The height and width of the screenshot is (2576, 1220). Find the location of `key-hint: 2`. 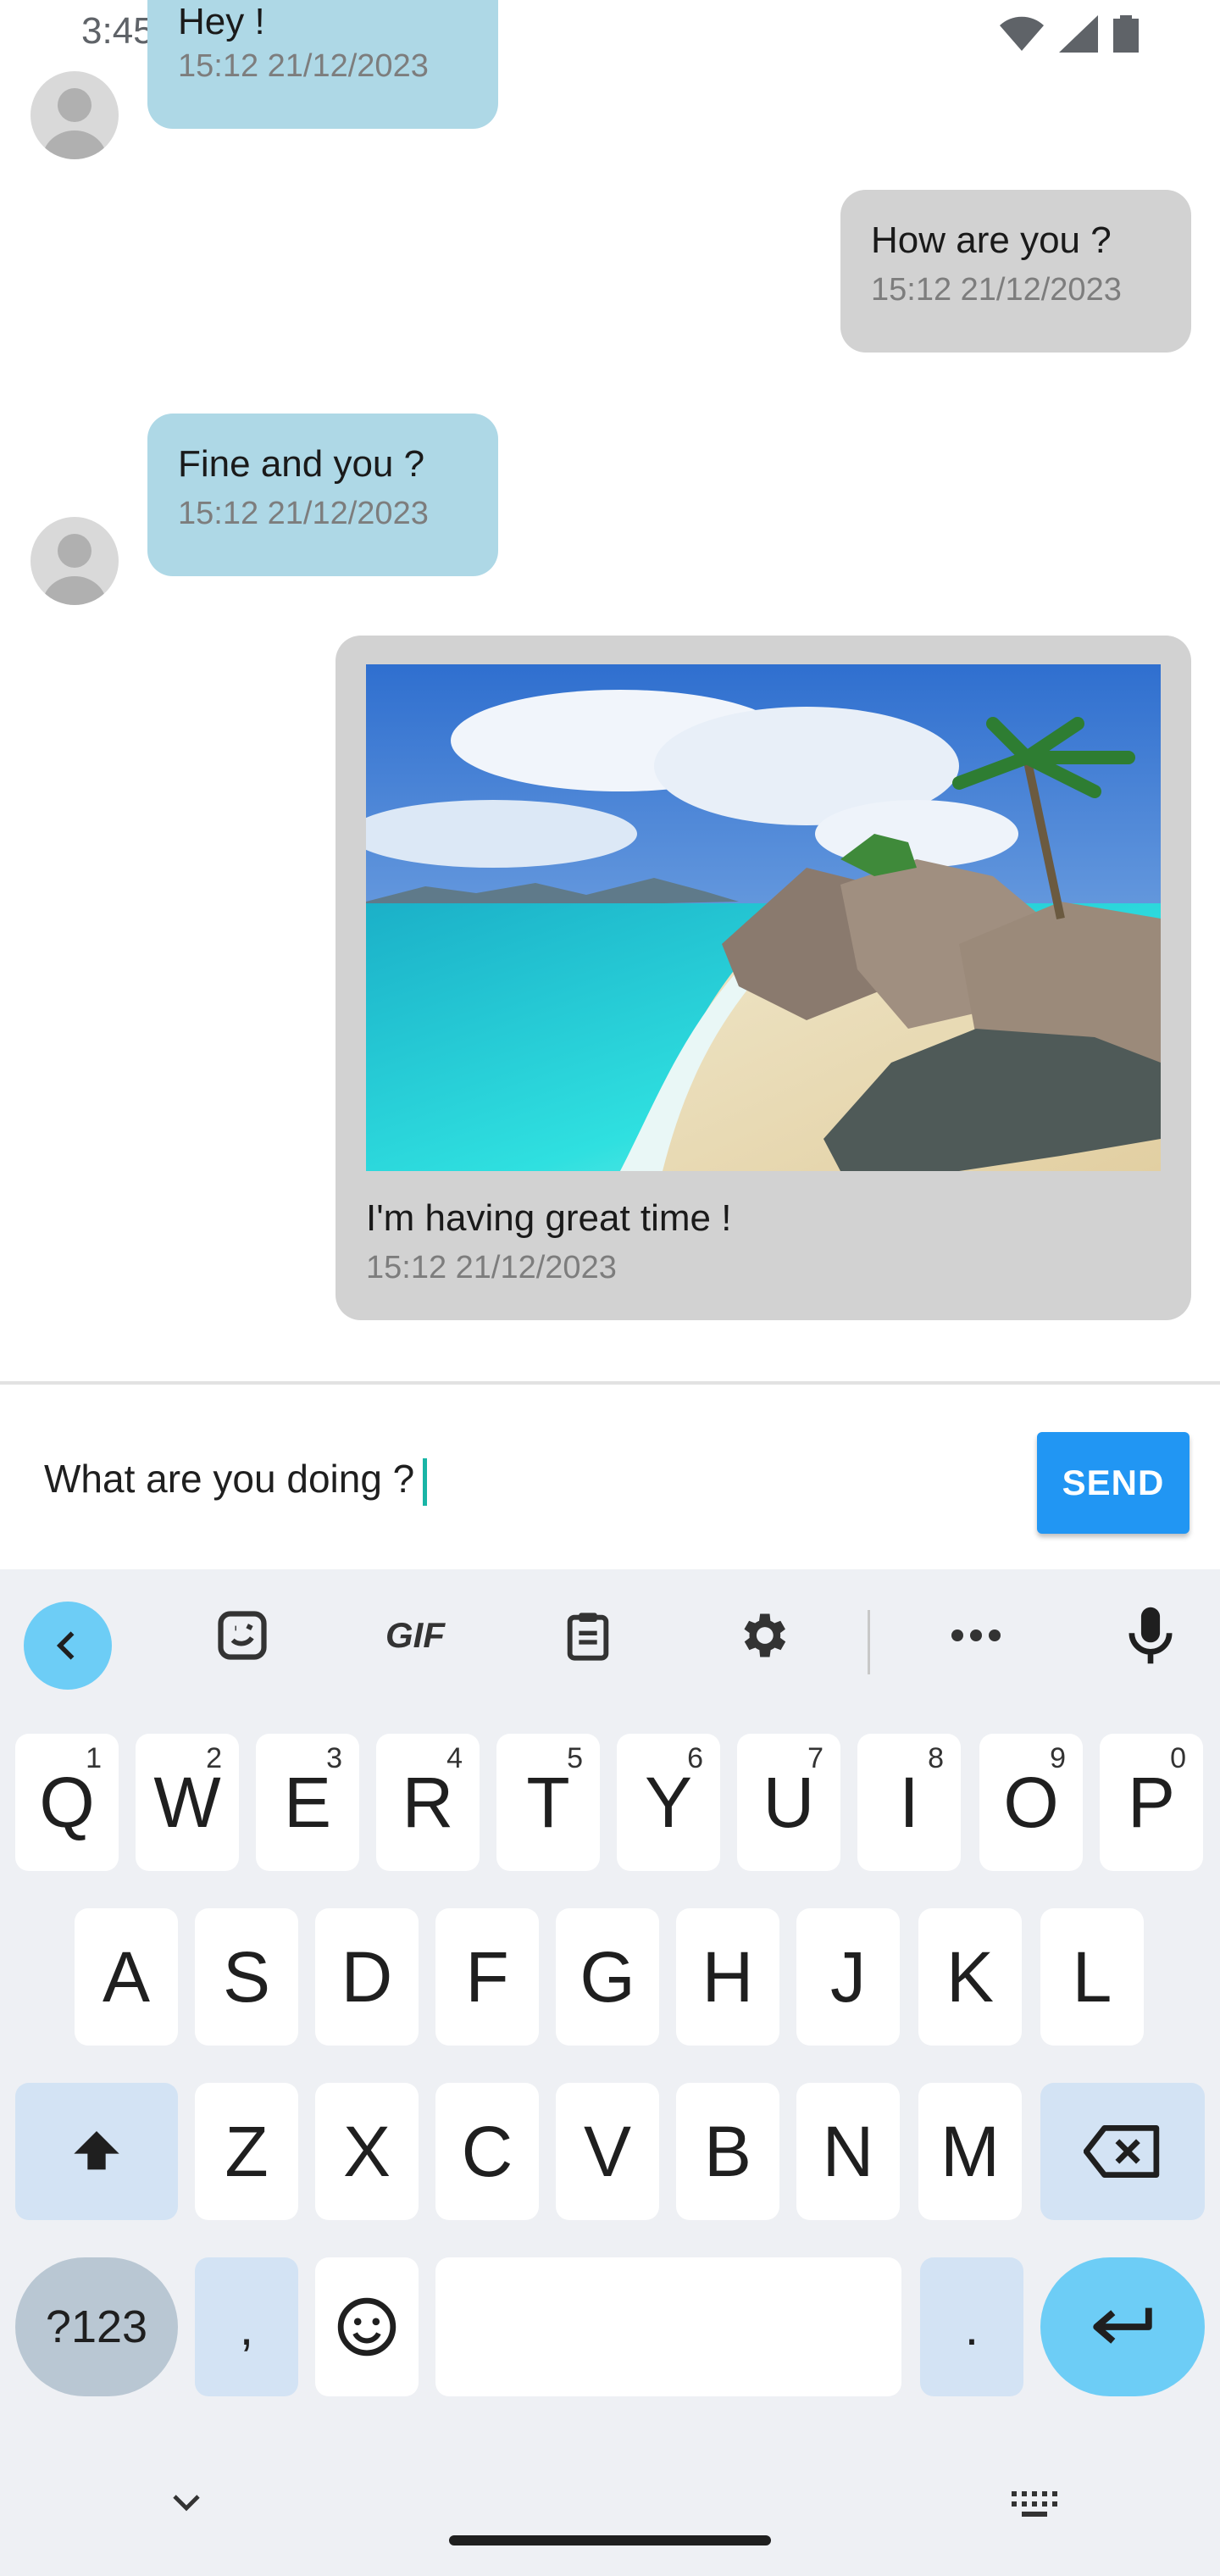

key-hint: 2 is located at coordinates (214, 1758).